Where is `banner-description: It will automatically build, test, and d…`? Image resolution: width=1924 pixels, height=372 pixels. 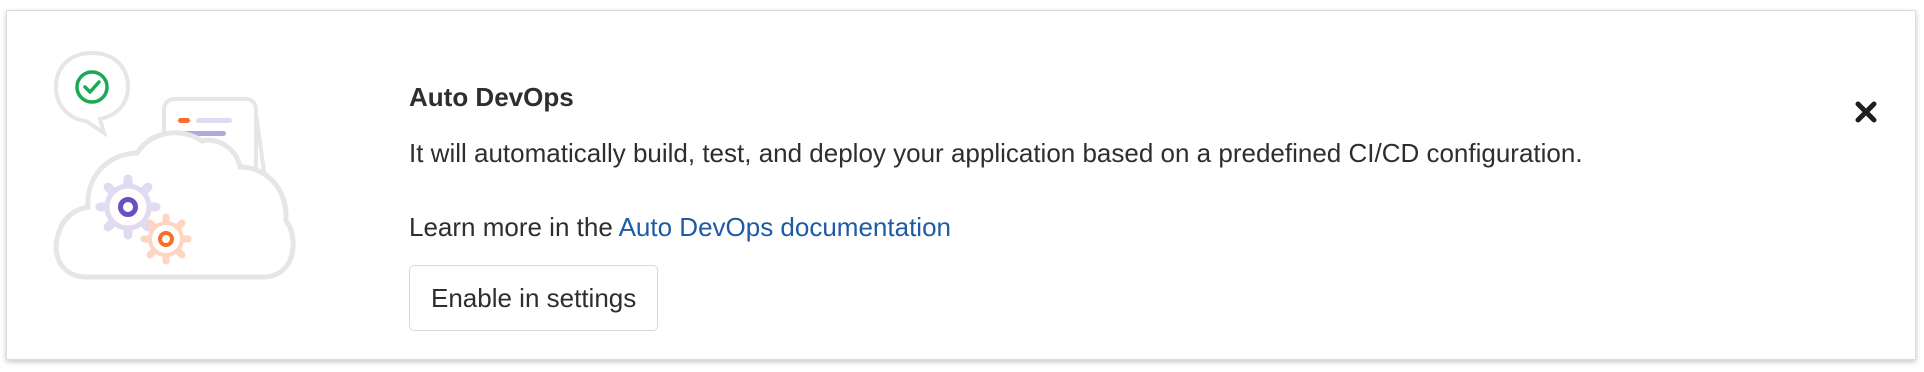
banner-description: It will automatically build, test, and d… is located at coordinates (996, 153).